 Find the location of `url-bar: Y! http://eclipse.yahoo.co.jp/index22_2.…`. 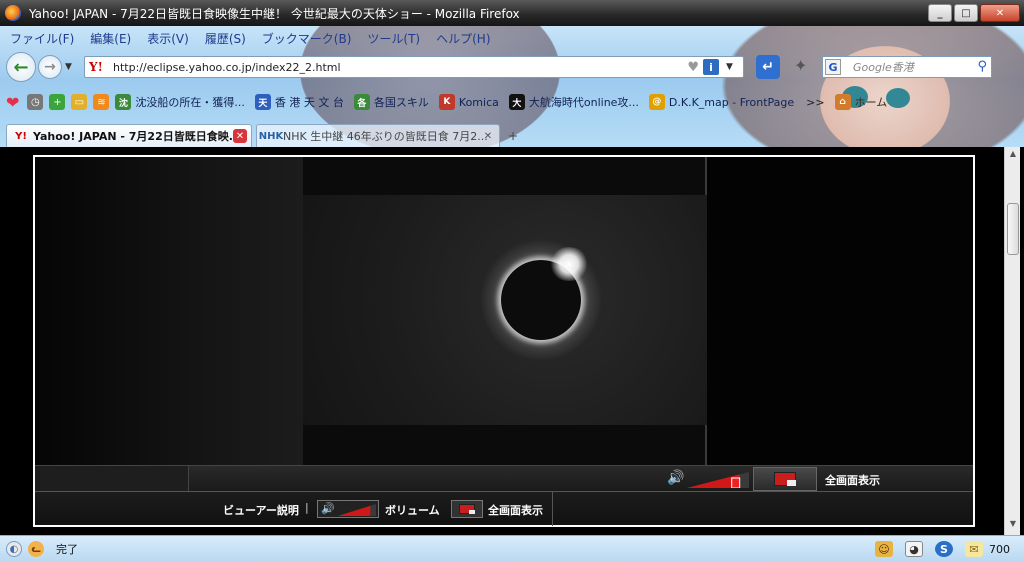

url-bar: Y! http://eclipse.yahoo.co.jp/index22_2.… is located at coordinates (414, 67).